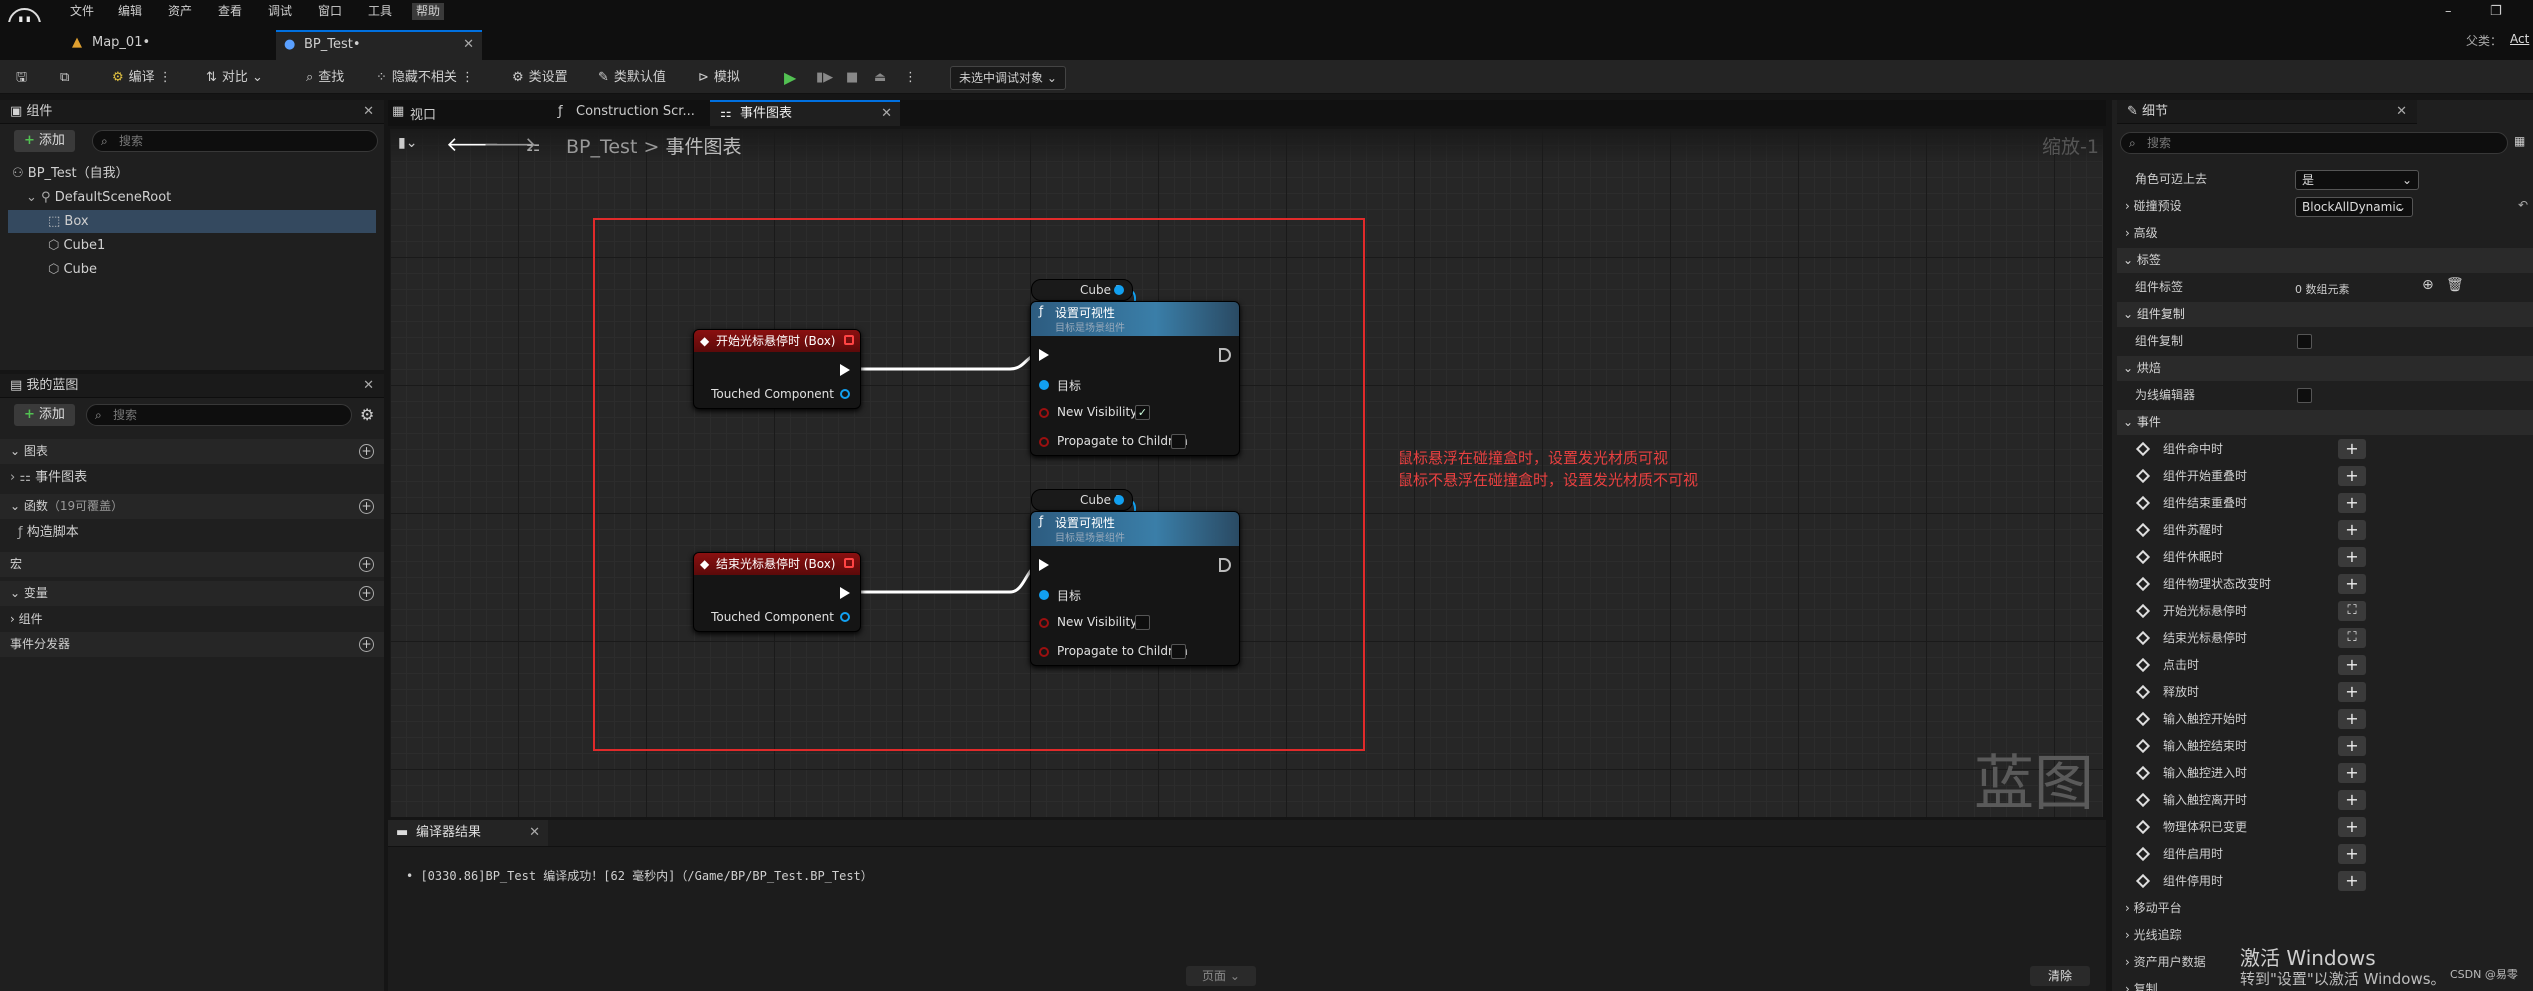 The image size is (2533, 991). What do you see at coordinates (330, 11) in the screenshot?
I see `menu-window: 窗口` at bounding box center [330, 11].